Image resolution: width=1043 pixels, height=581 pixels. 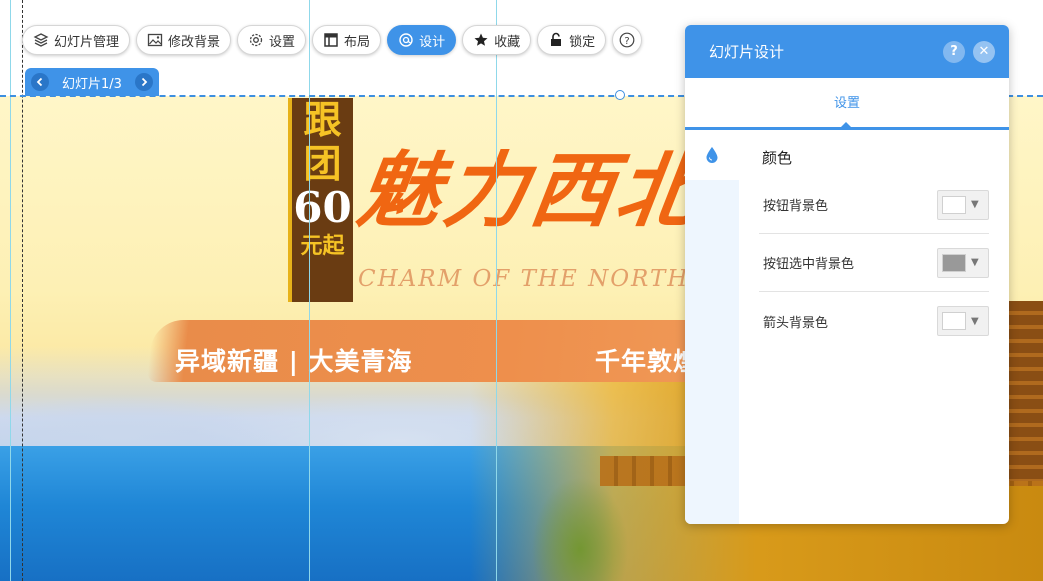 I want to click on section-title-color: 颜色, so click(x=777, y=158).